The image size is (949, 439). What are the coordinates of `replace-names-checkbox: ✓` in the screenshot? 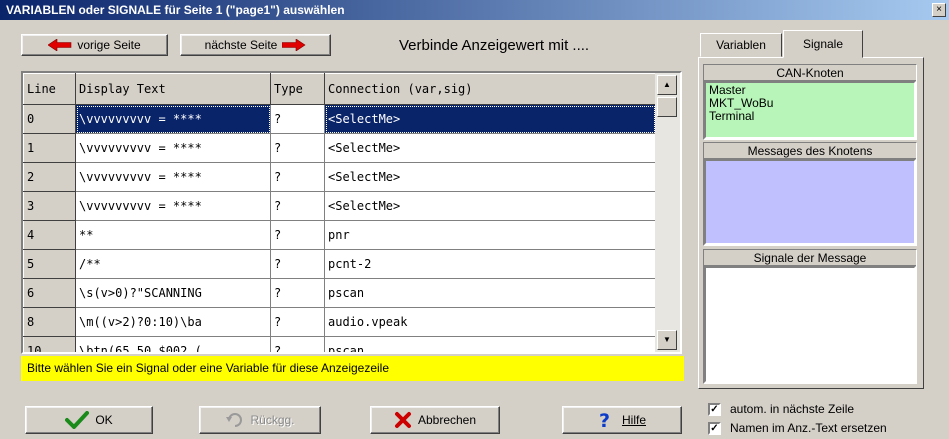 It's located at (714, 428).